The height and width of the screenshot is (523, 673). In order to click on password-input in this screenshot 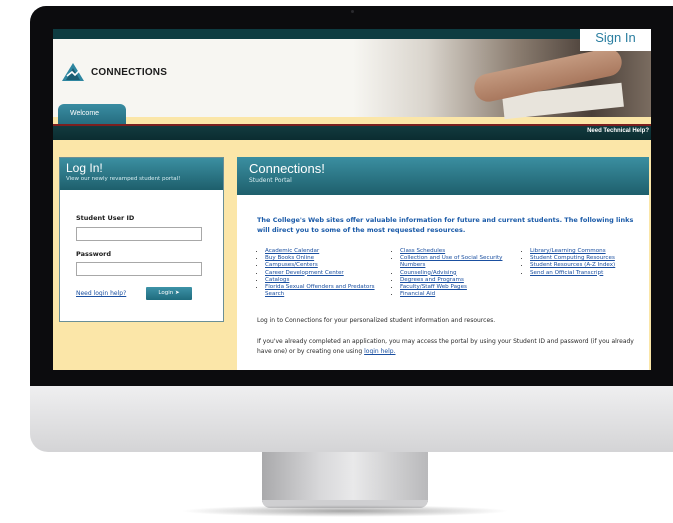, I will do `click(139, 269)`.